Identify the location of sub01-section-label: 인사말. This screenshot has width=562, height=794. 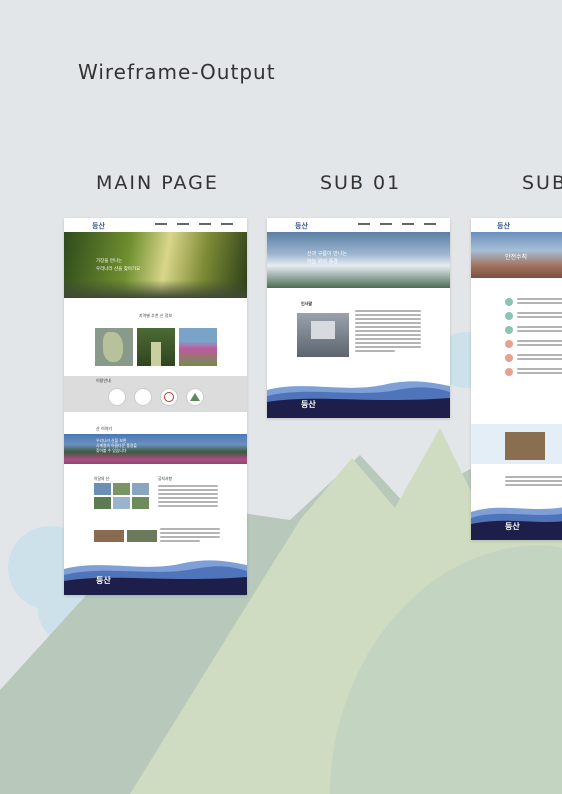
(307, 303).